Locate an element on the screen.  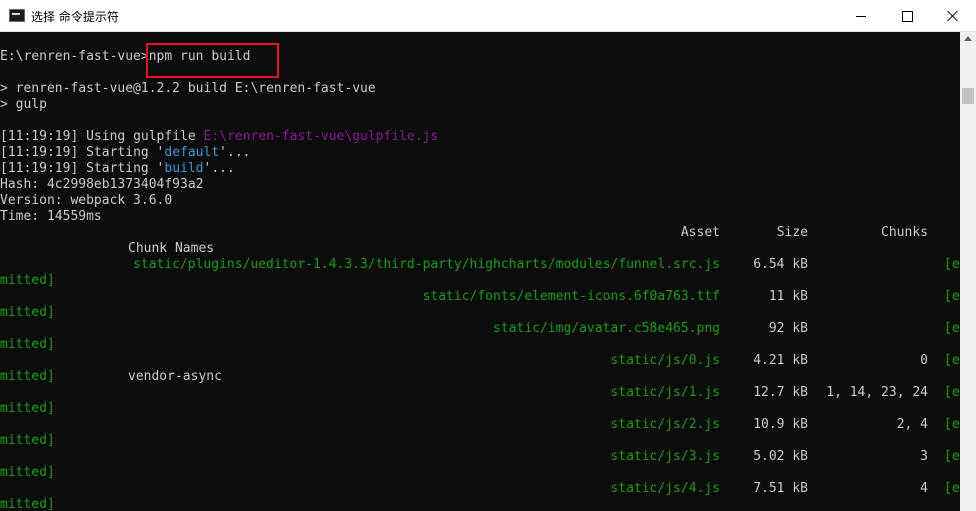
command-highlight-box is located at coordinates (212, 60).